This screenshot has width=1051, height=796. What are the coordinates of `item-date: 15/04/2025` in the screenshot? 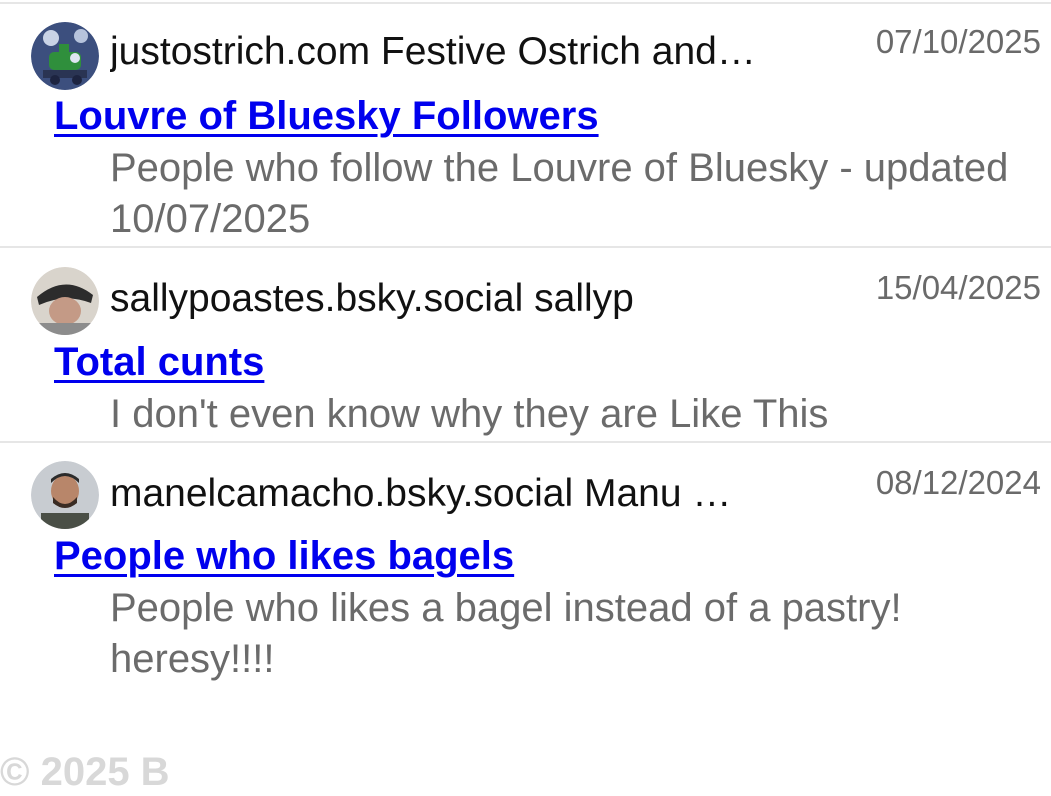 It's located at (958, 287).